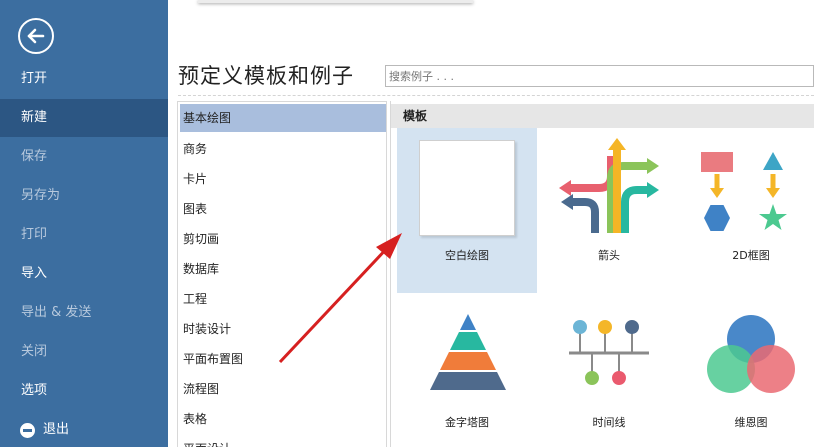 The image size is (814, 447). I want to click on venn-icon, so click(751, 354).